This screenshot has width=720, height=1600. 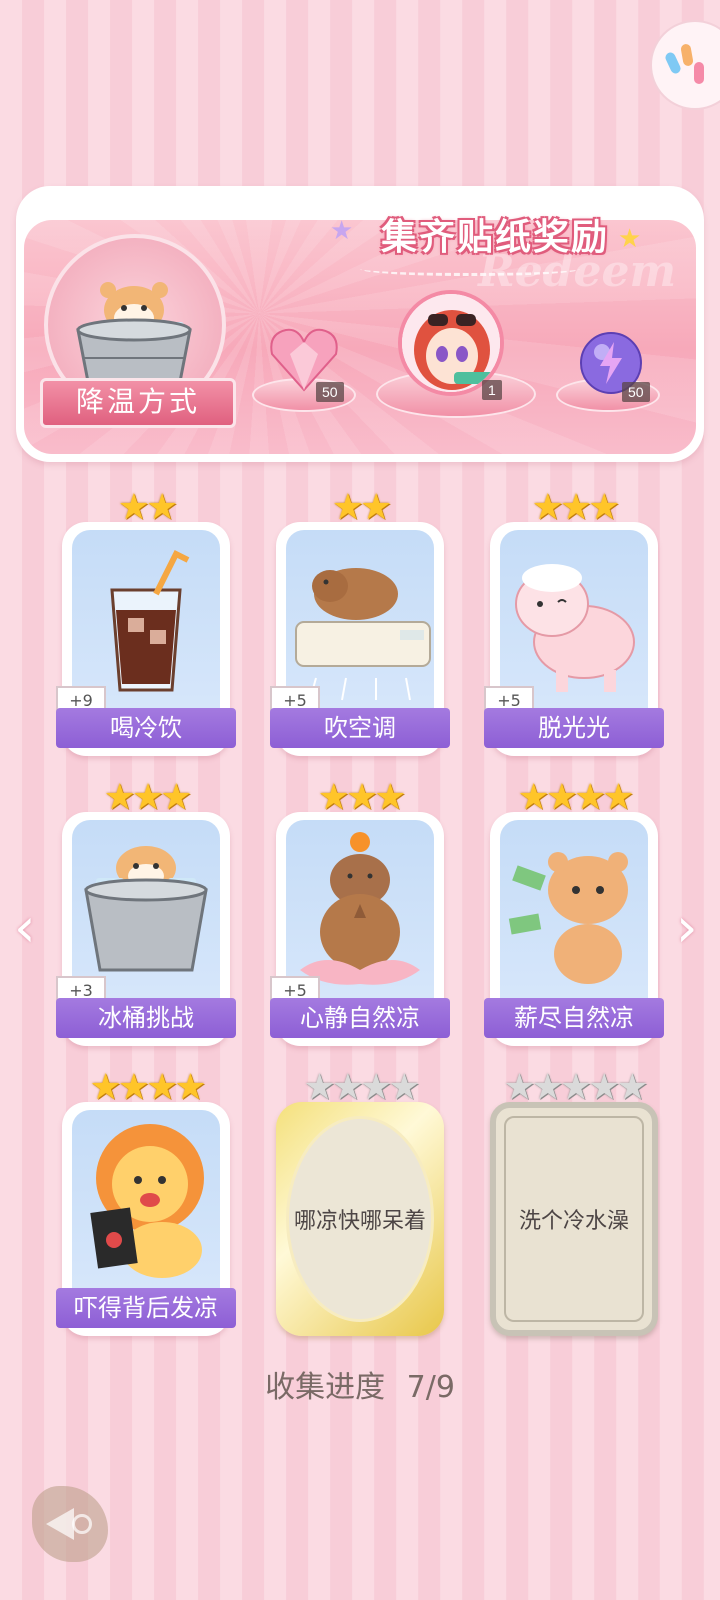 I want to click on locked-card-label: 哪凉快哪呆着, so click(x=360, y=1219).